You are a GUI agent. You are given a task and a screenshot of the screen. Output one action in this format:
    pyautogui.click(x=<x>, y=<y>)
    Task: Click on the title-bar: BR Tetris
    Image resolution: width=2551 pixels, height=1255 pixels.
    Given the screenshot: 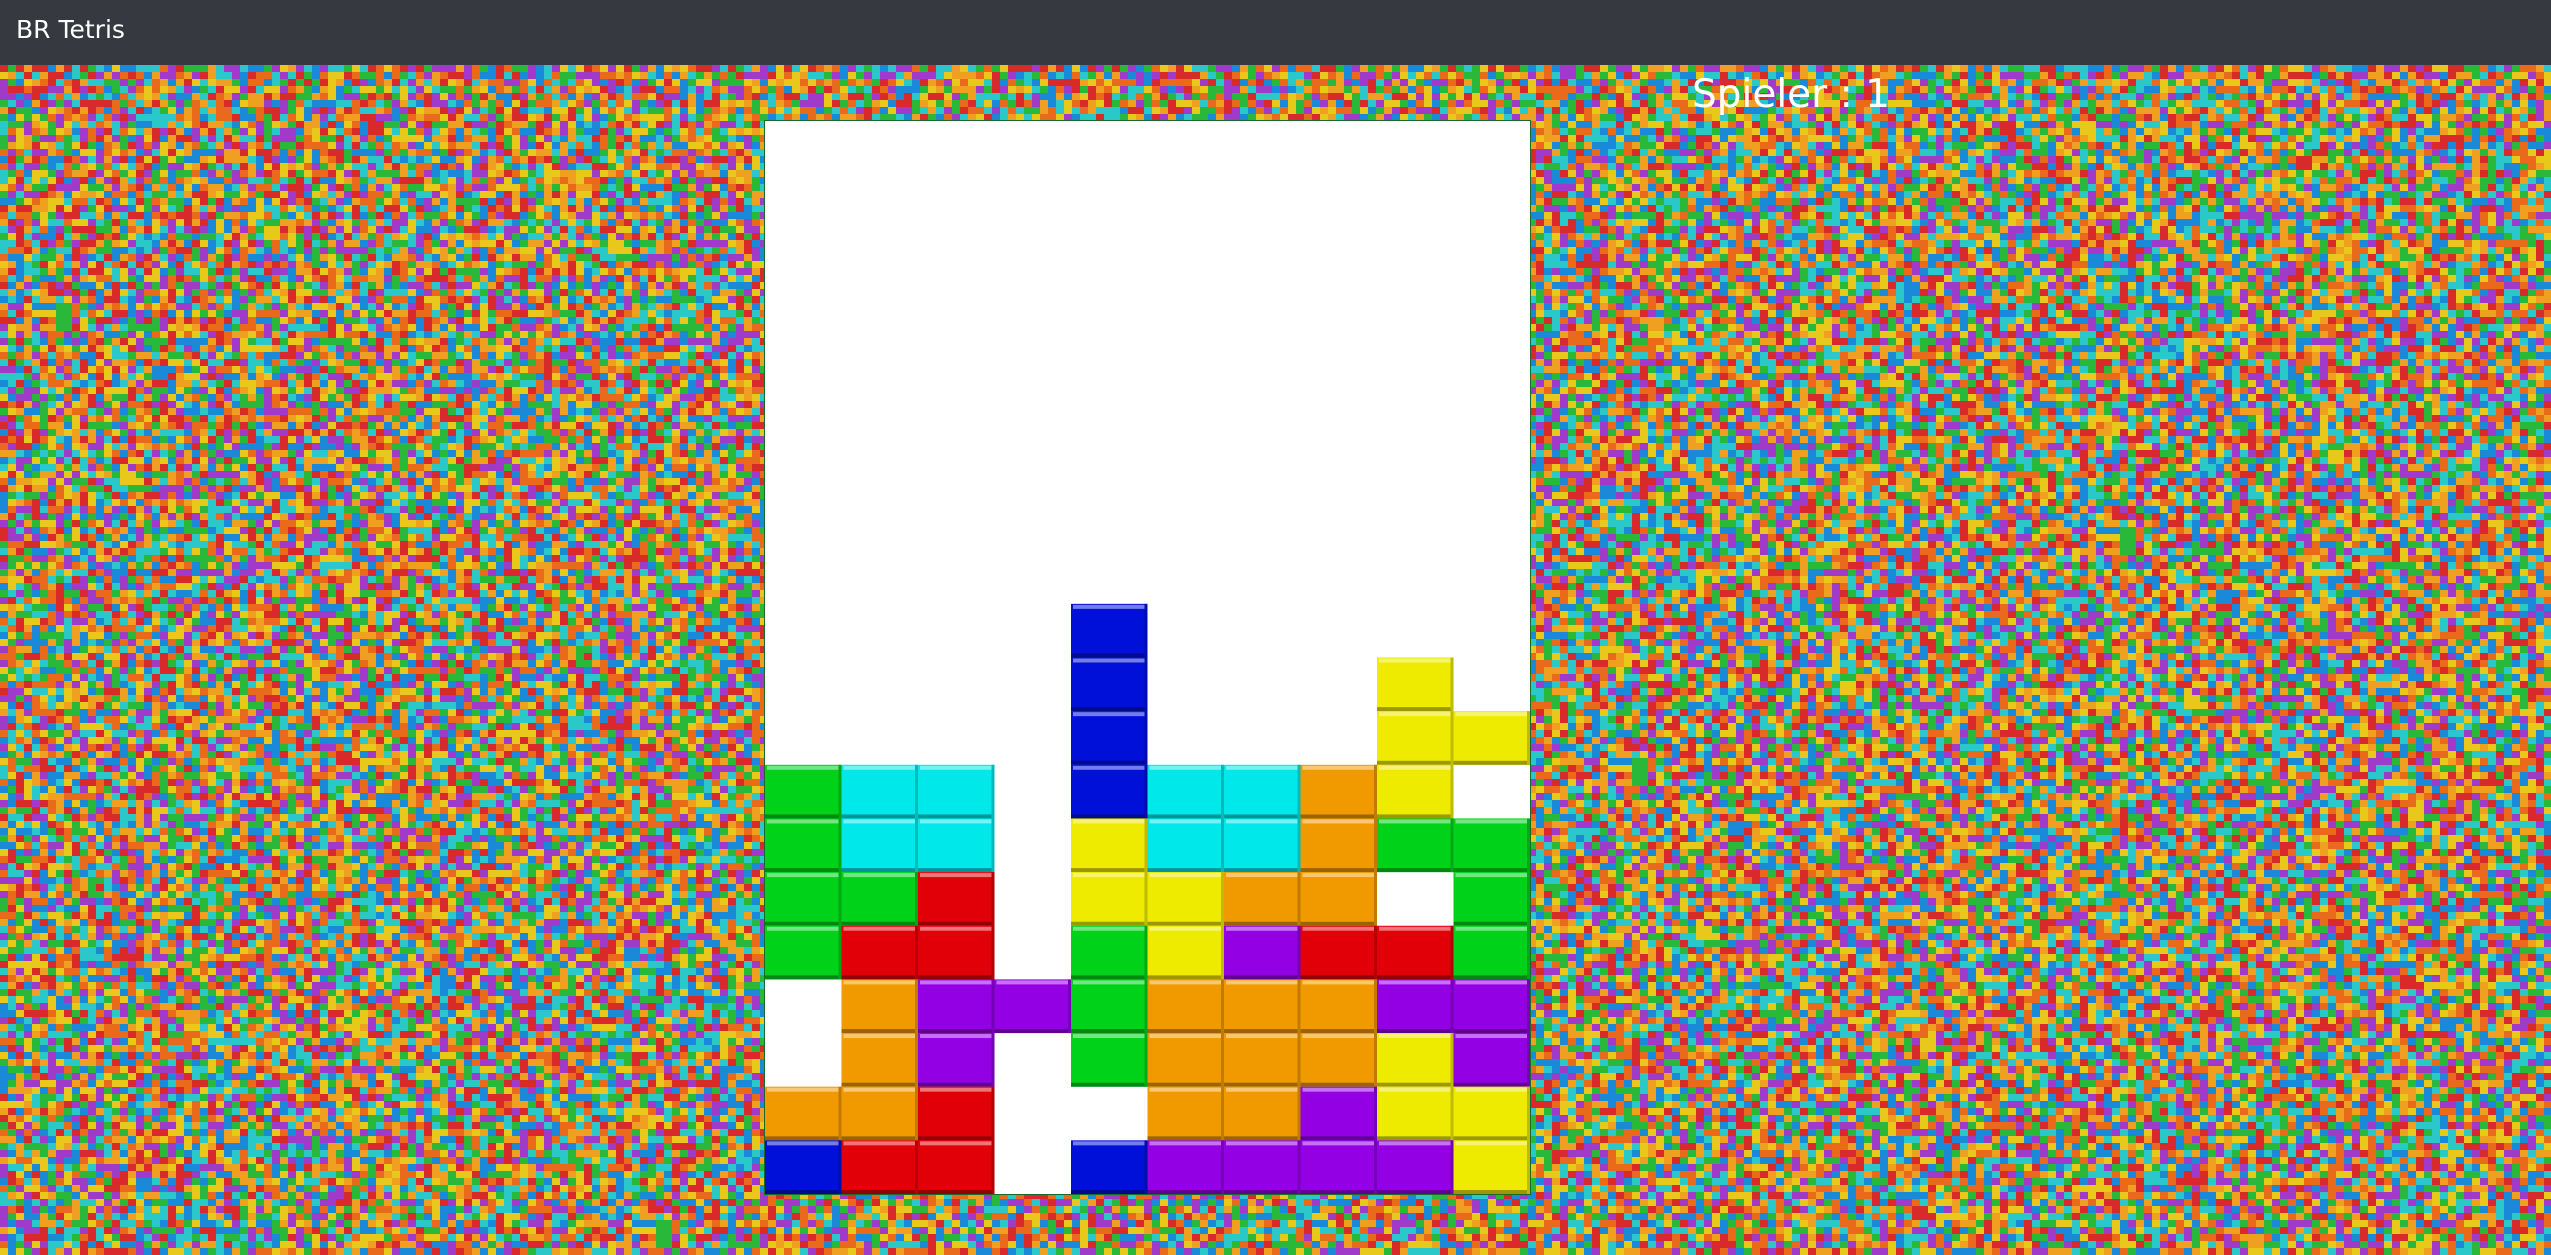 What is the action you would take?
    pyautogui.click(x=1275, y=32)
    